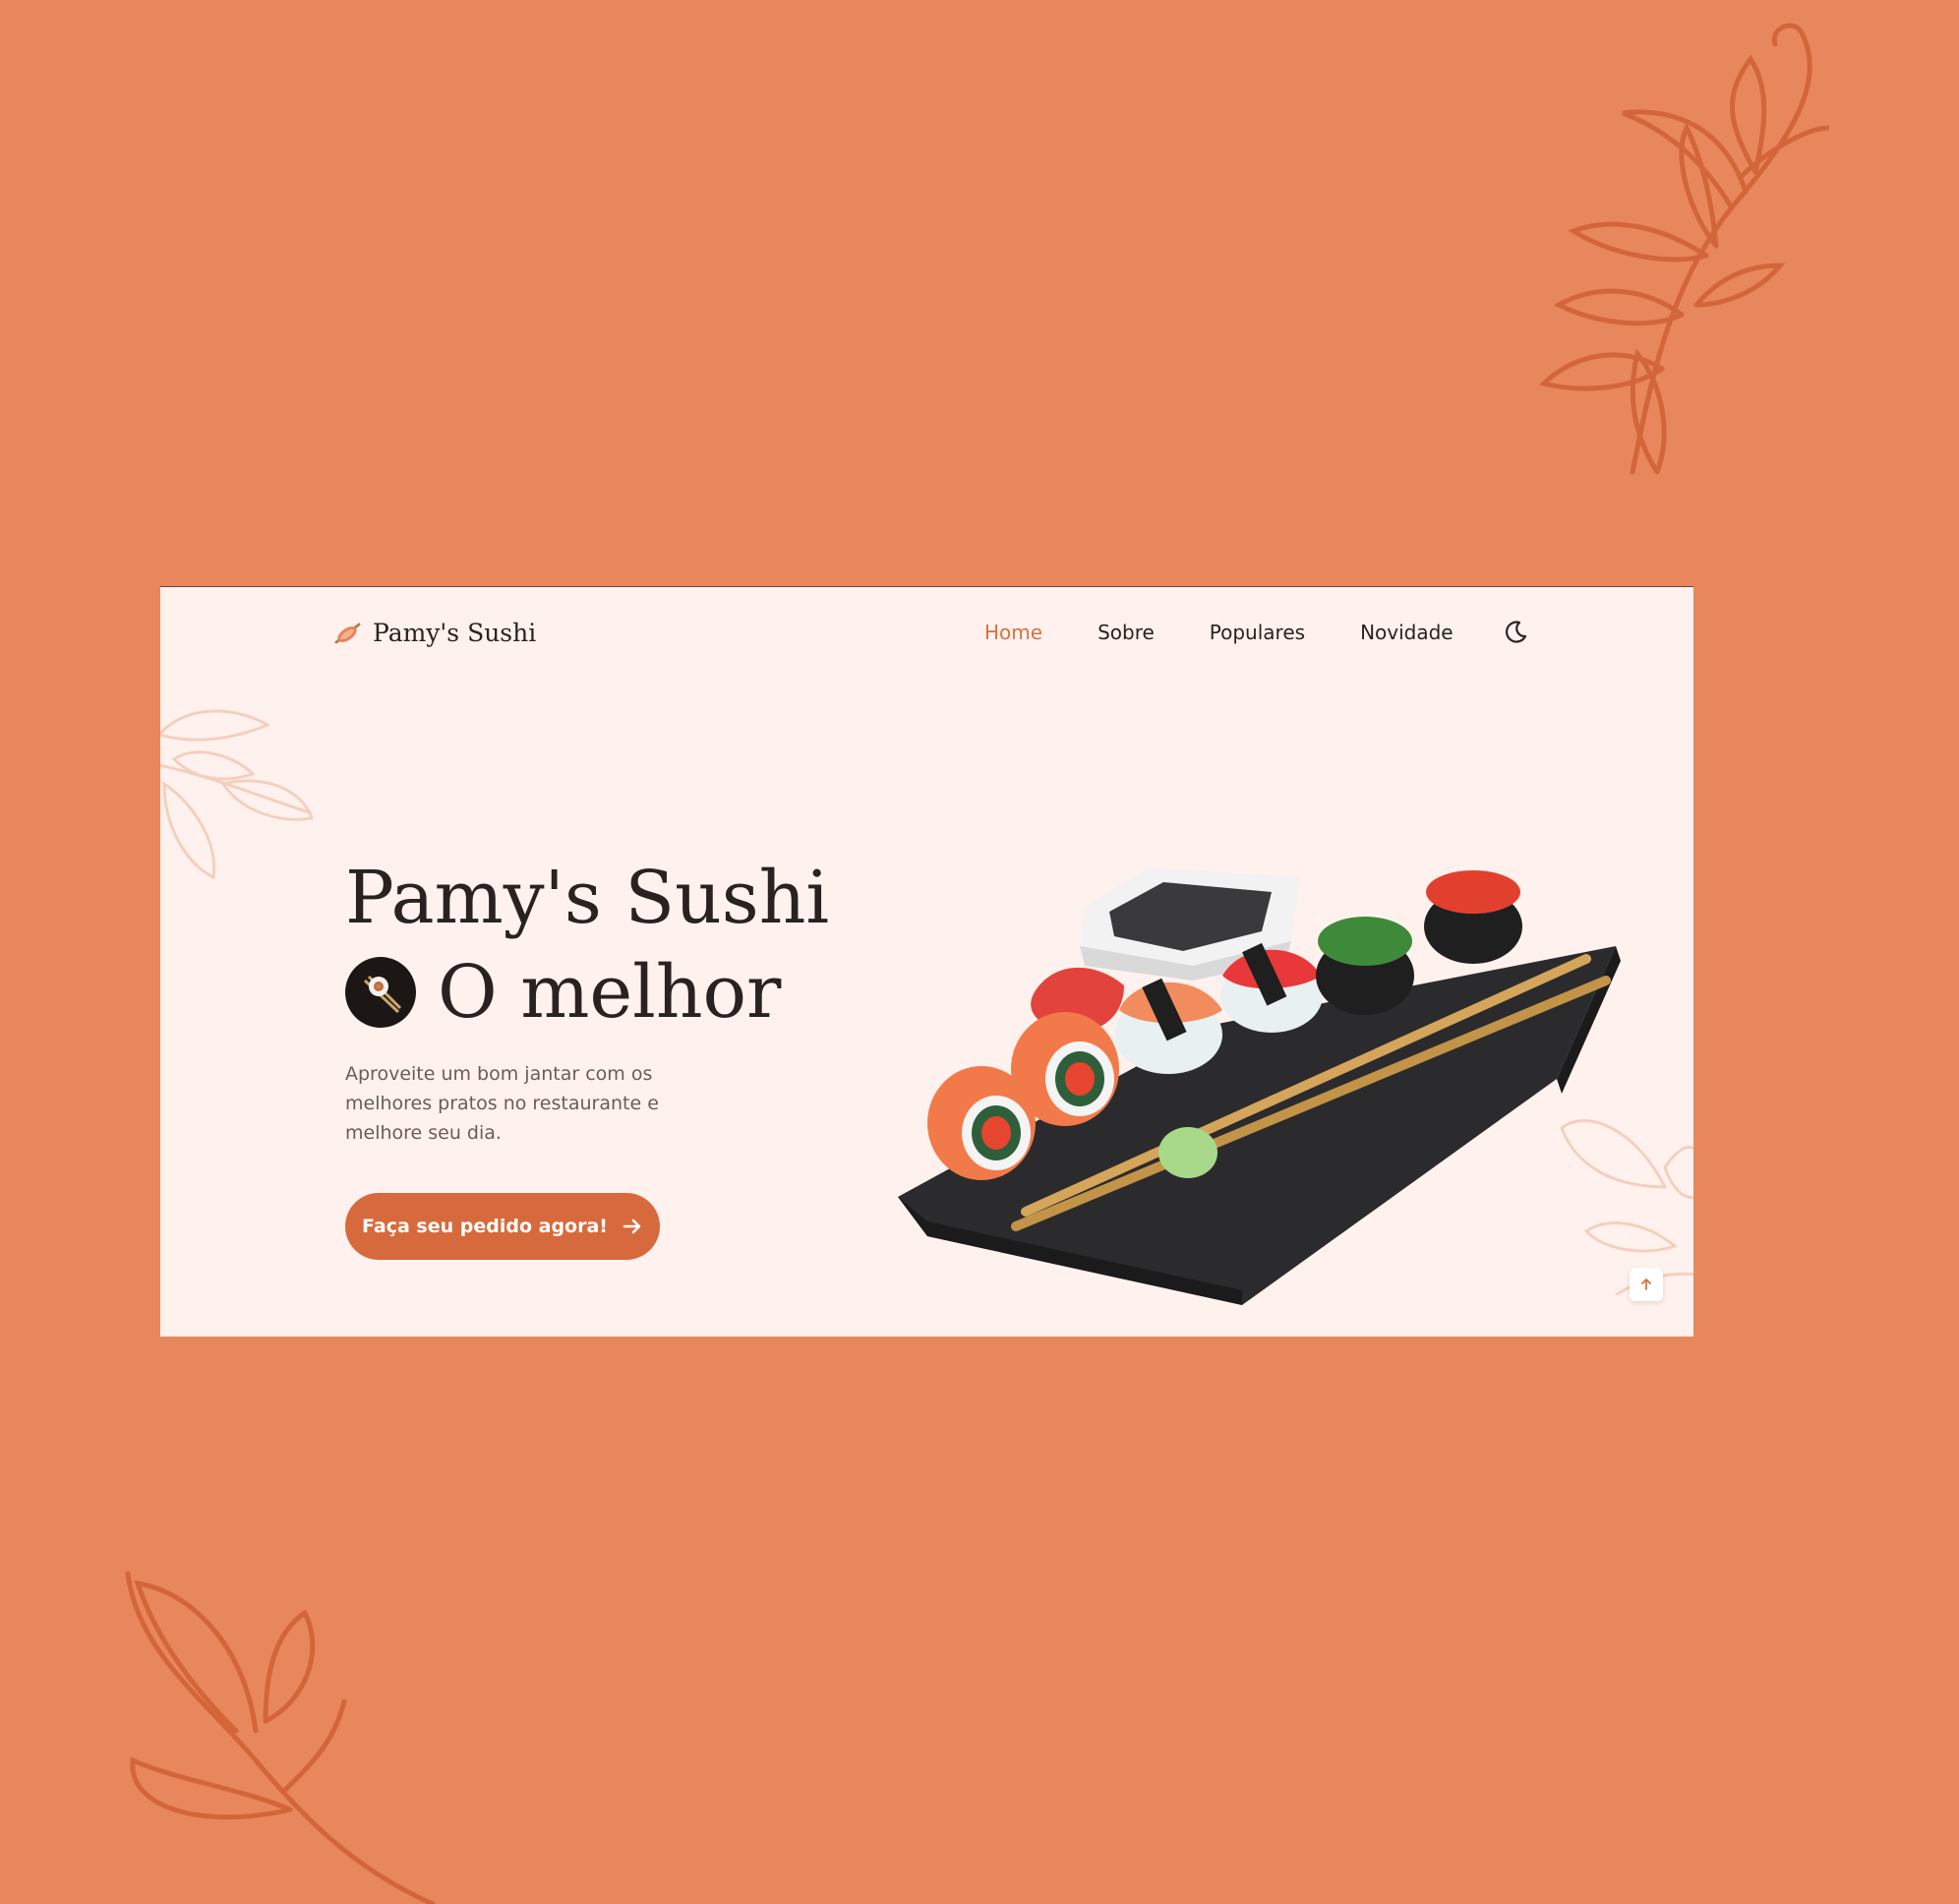 This screenshot has width=1959, height=1904. What do you see at coordinates (237, 794) in the screenshot?
I see `leaf-decoration` at bounding box center [237, 794].